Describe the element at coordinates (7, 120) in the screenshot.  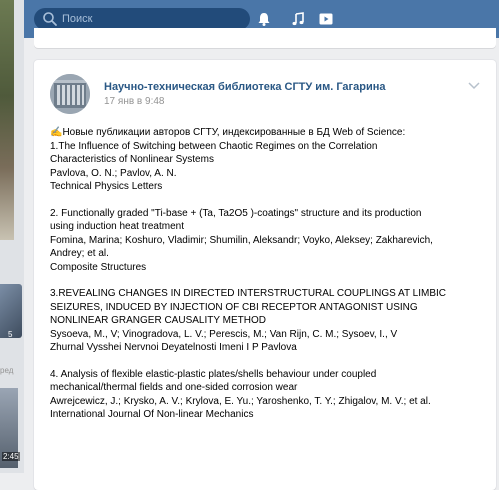
I see `background-photo` at that location.